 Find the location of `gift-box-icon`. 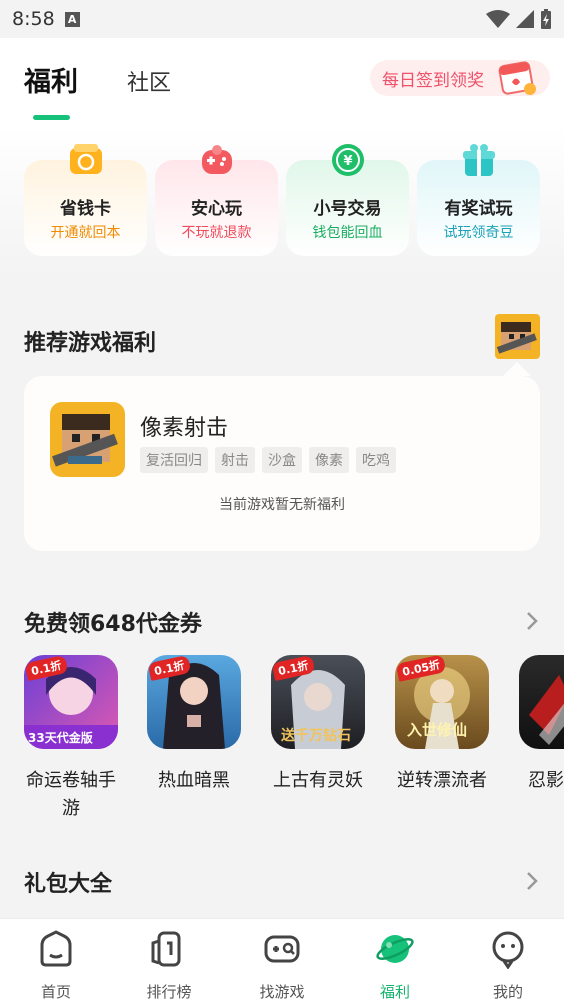

gift-box-icon is located at coordinates (479, 160).